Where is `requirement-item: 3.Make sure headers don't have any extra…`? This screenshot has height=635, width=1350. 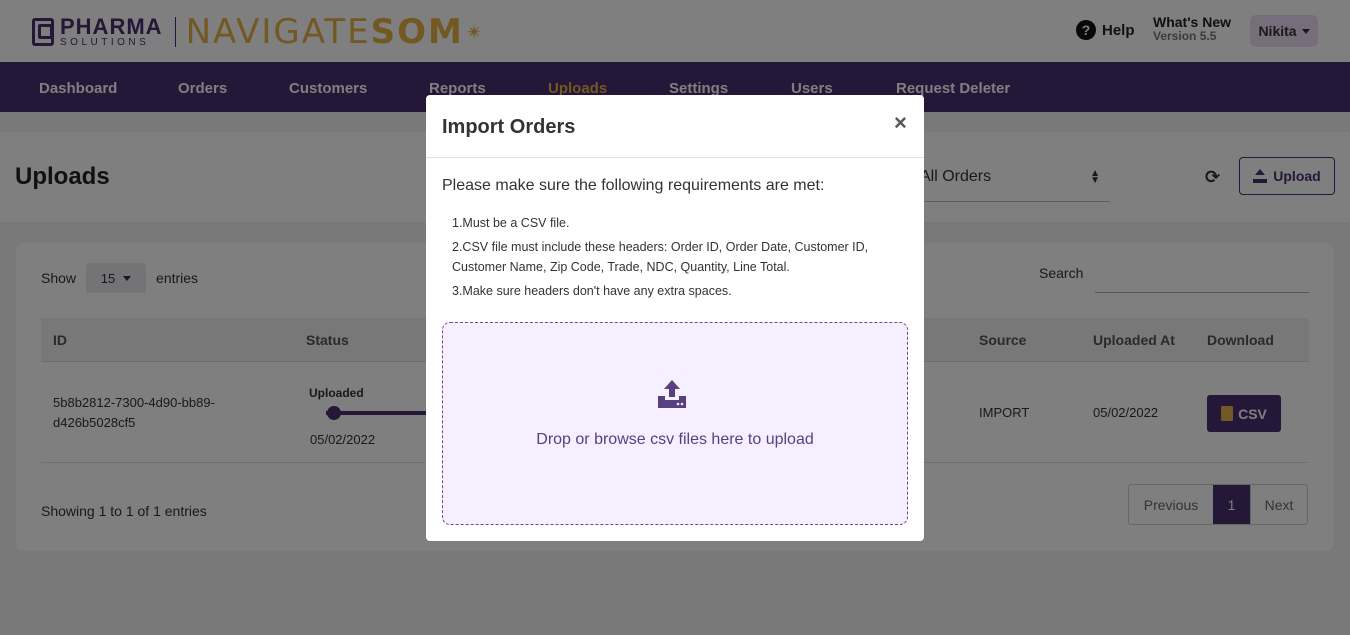 requirement-item: 3.Make sure headers don't have any extra… is located at coordinates (592, 291).